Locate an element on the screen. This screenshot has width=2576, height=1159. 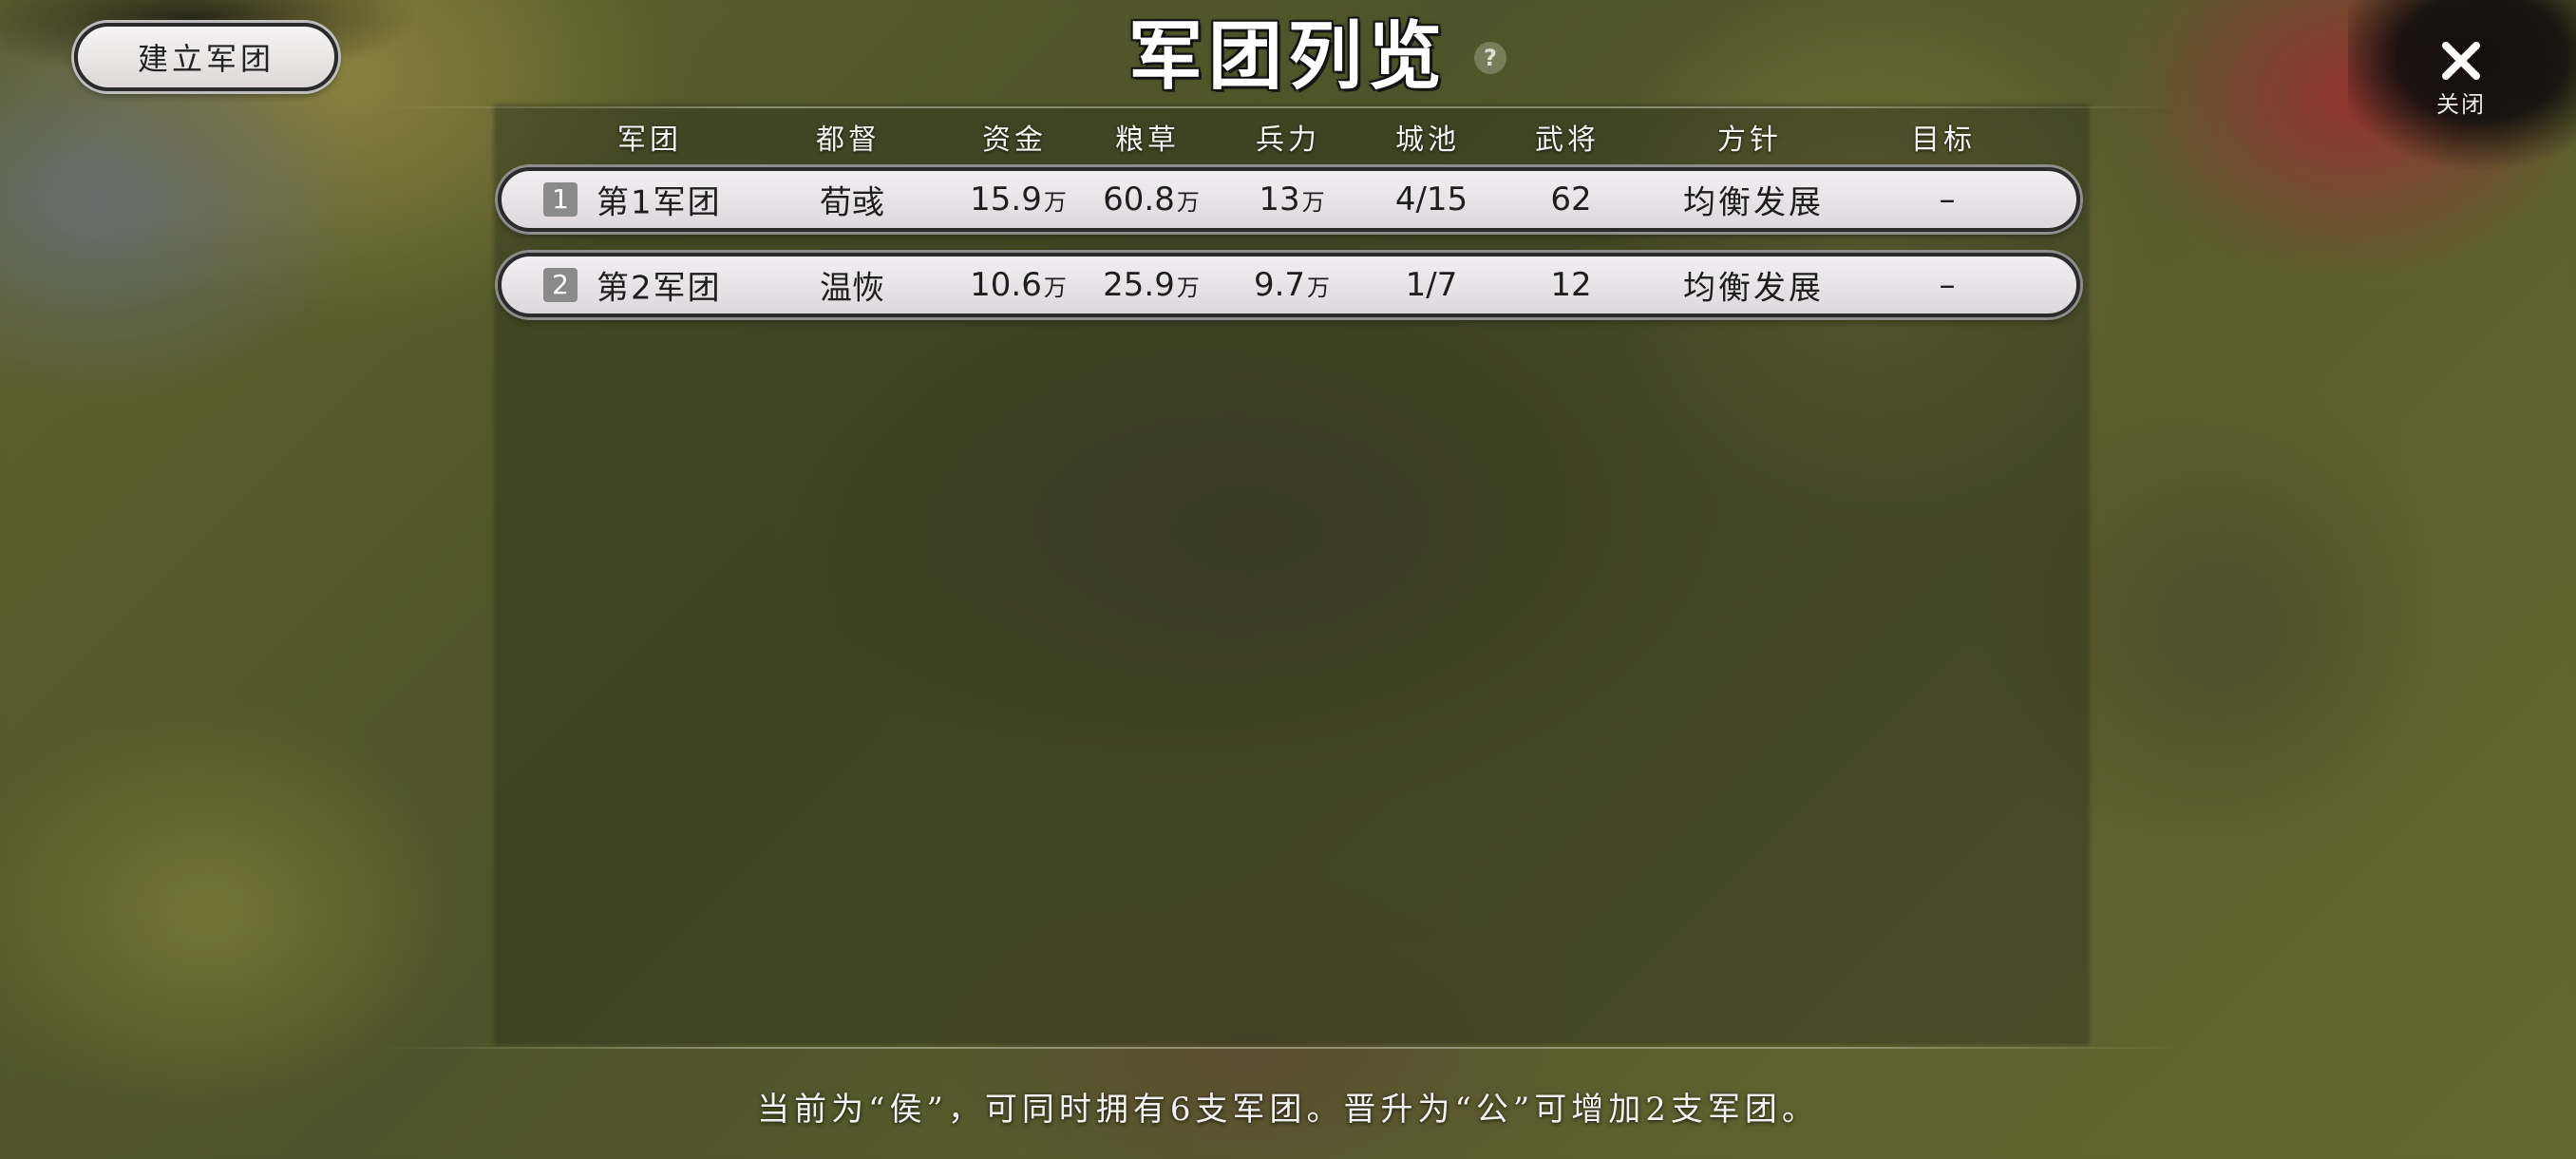
generals-cell: 62 is located at coordinates (1571, 199).